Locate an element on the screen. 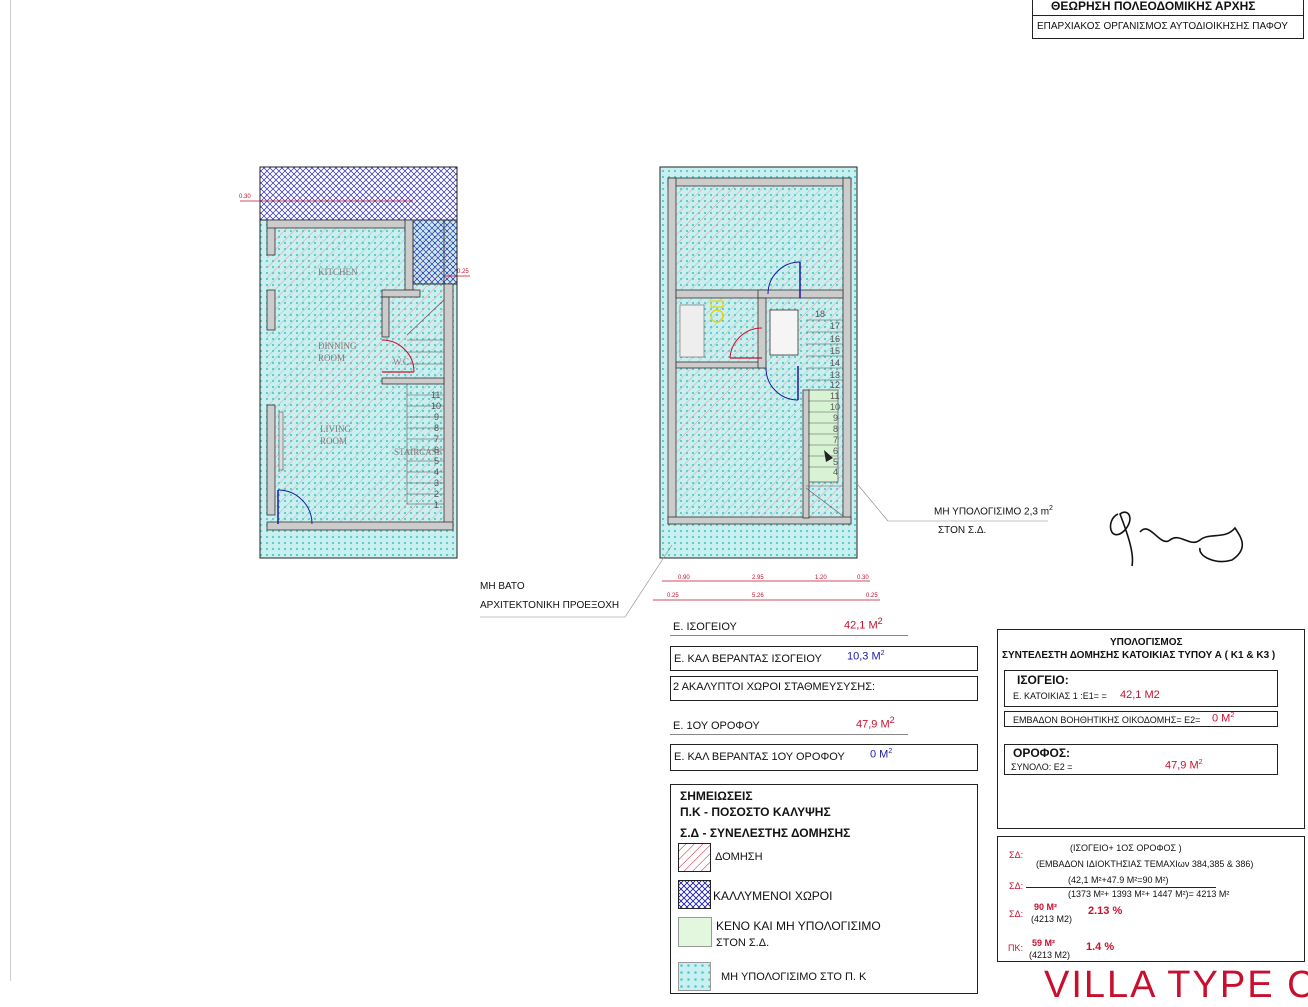 Image resolution: width=1308 pixels, height=1007 pixels. dim-ground-top: 0.30 is located at coordinates (245, 197).